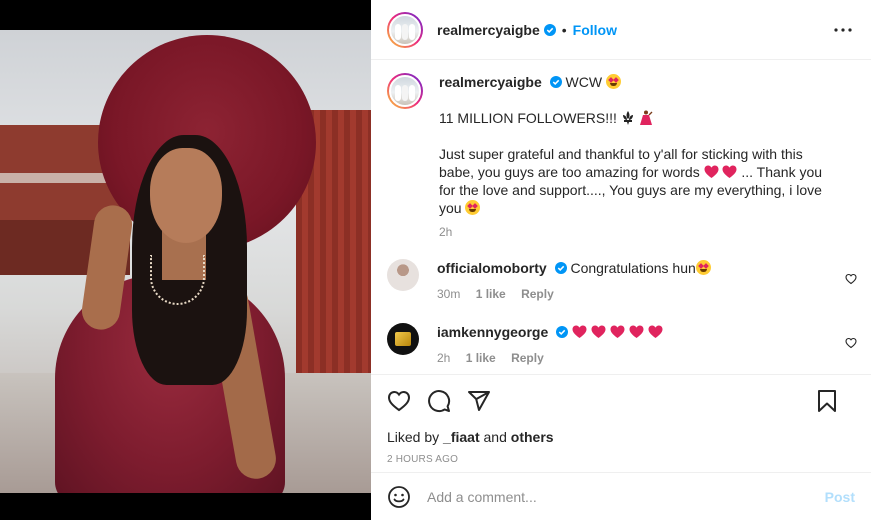  Describe the element at coordinates (495, 437) in the screenshot. I see `liked-by-and: and` at that location.